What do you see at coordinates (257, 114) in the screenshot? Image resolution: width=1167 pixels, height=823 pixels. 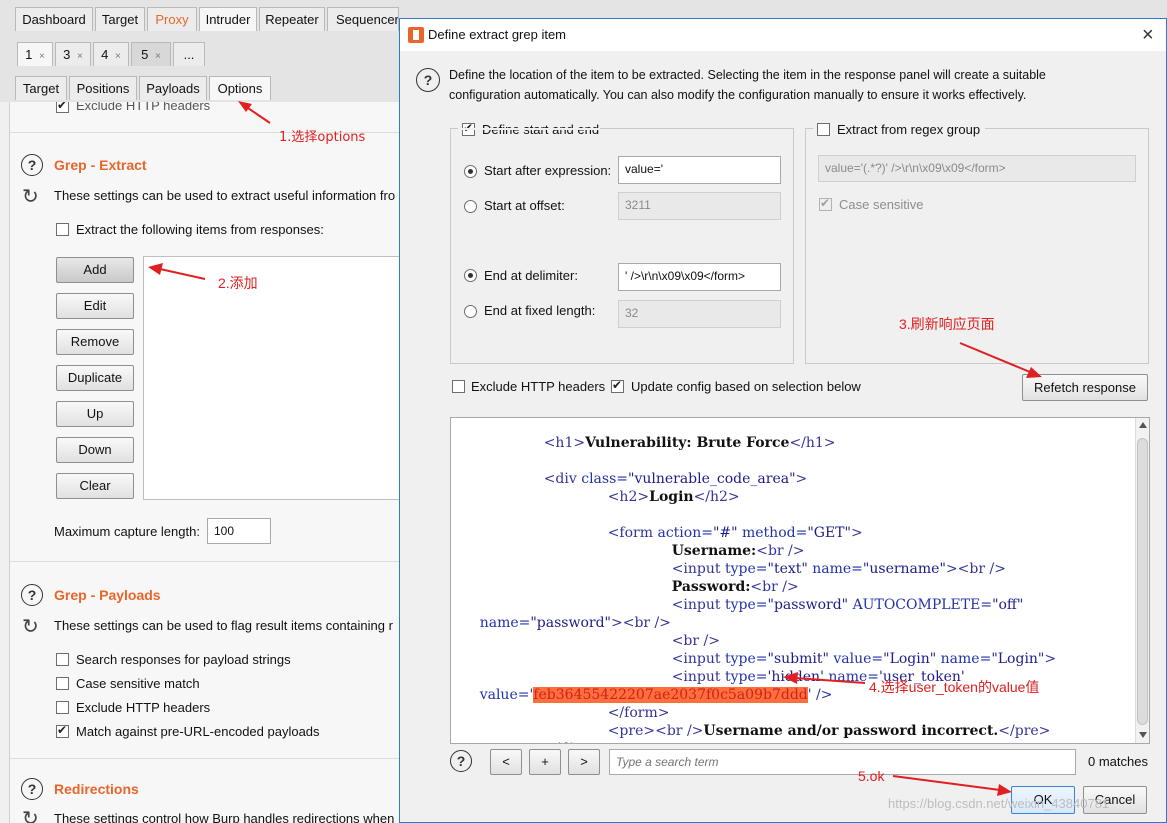 I see `arrow-options` at bounding box center [257, 114].